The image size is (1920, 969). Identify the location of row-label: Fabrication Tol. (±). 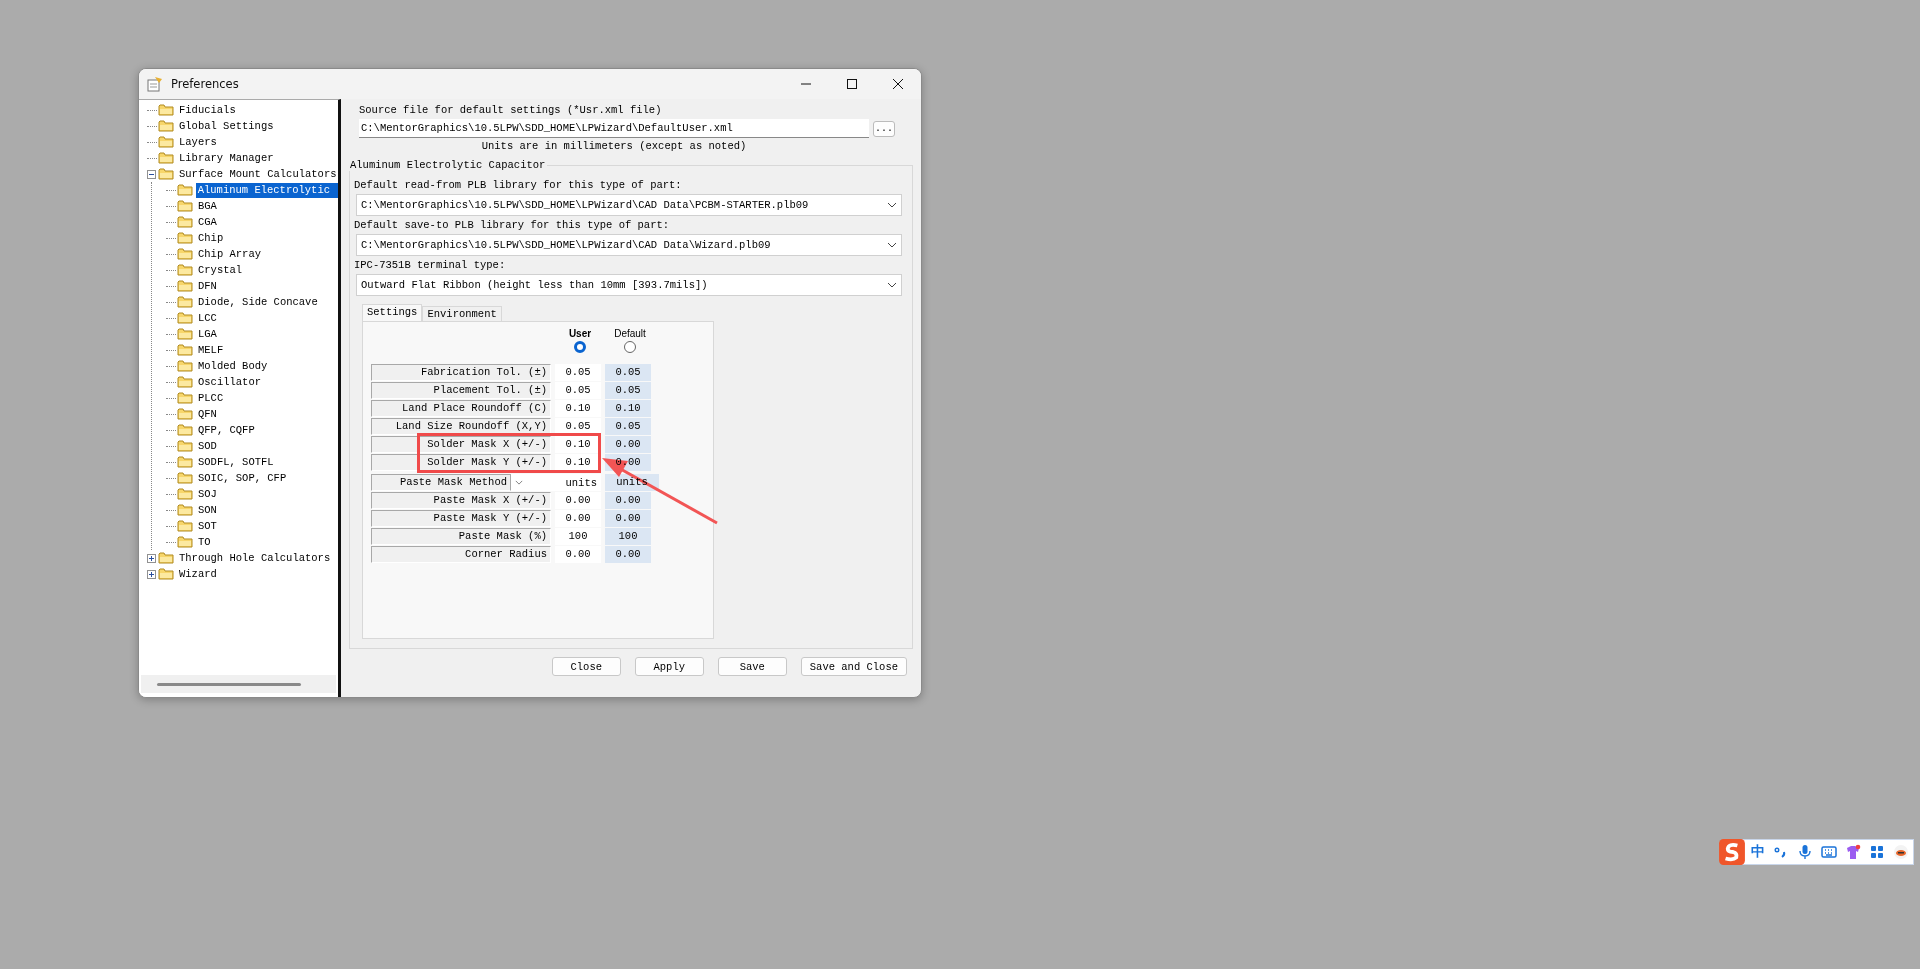
(461, 372).